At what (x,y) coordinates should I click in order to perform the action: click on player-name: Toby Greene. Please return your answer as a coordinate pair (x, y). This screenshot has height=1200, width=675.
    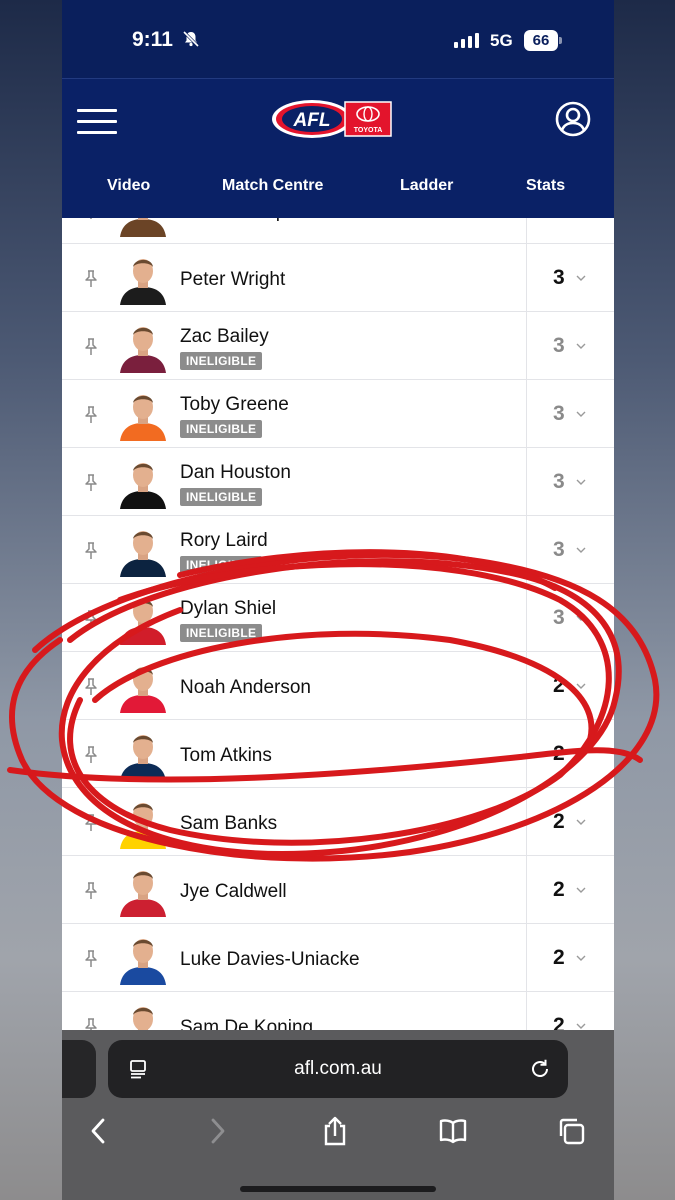
    Looking at the image, I should click on (234, 405).